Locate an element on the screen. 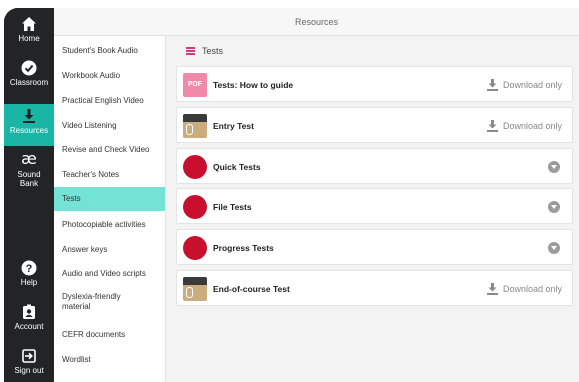 This screenshot has height=382, width=579. menu-item-answer-keys: Answer keys is located at coordinates (109, 250).